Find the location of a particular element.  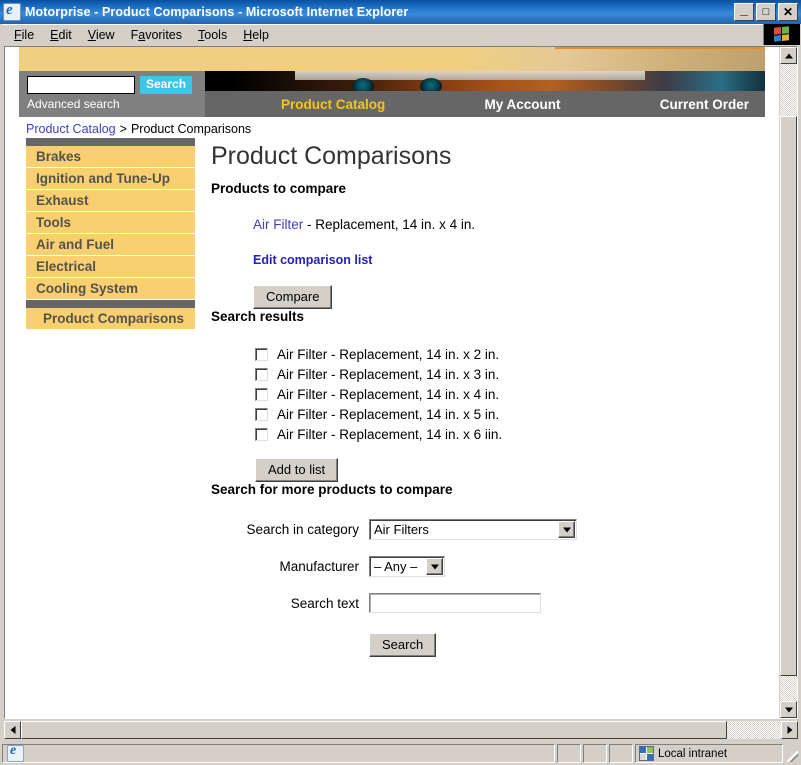

sidebar-item-air-and-fuel: Air and Fuel is located at coordinates (110, 245).